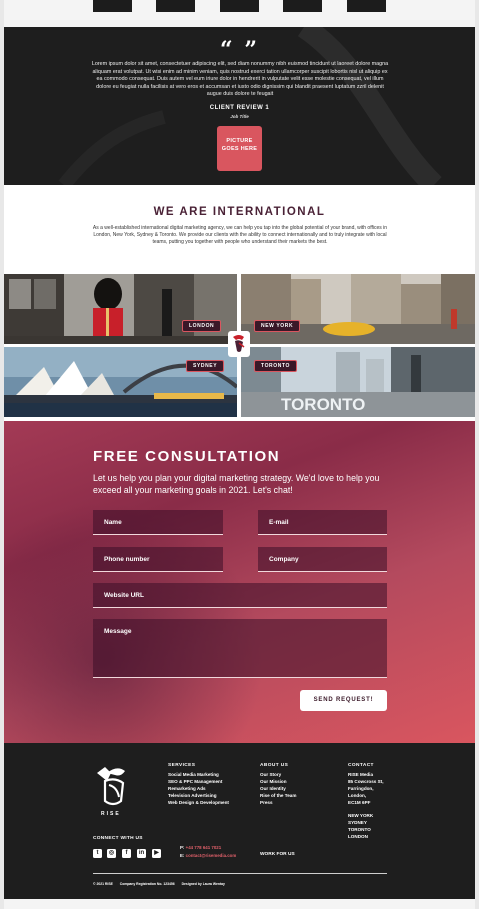 The height and width of the screenshot is (909, 479). What do you see at coordinates (277, 326) in the screenshot?
I see `city-tag-new-york: NEW YORK` at bounding box center [277, 326].